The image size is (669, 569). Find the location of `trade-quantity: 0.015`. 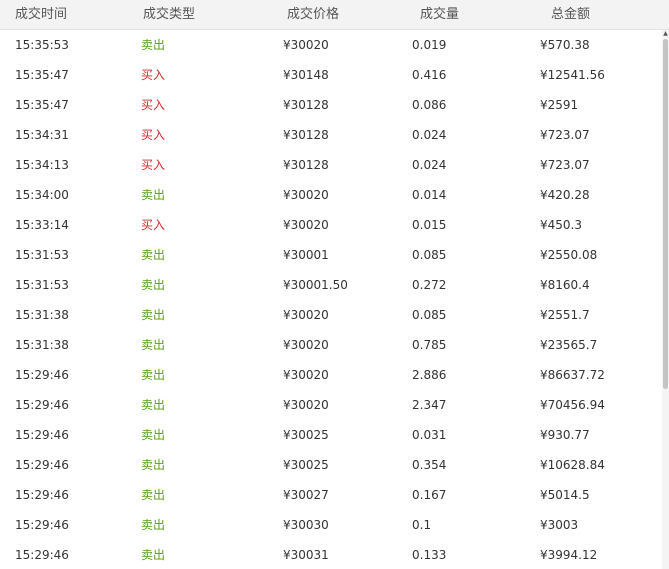

trade-quantity: 0.015 is located at coordinates (429, 225).